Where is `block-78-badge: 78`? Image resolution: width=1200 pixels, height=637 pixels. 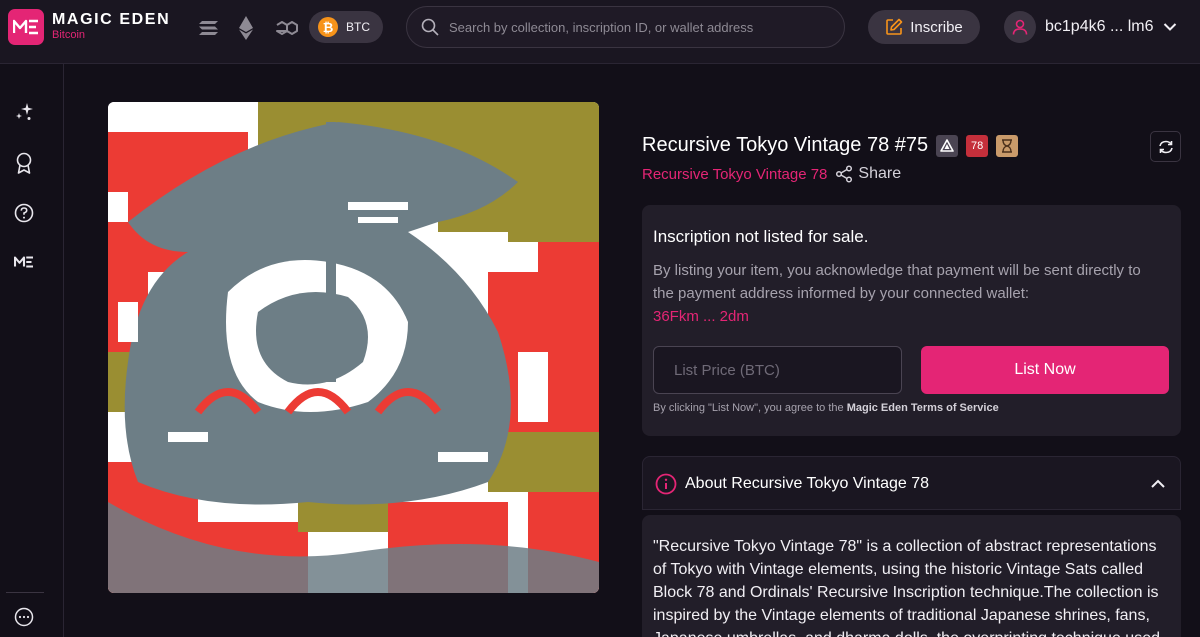 block-78-badge: 78 is located at coordinates (977, 145).